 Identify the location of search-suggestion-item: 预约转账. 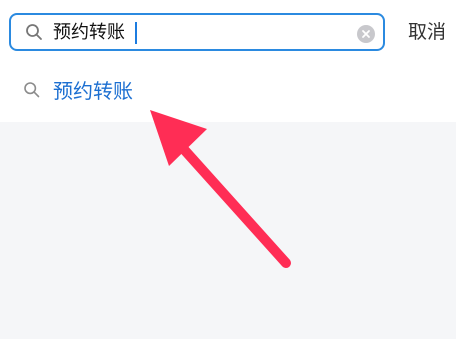
(228, 91).